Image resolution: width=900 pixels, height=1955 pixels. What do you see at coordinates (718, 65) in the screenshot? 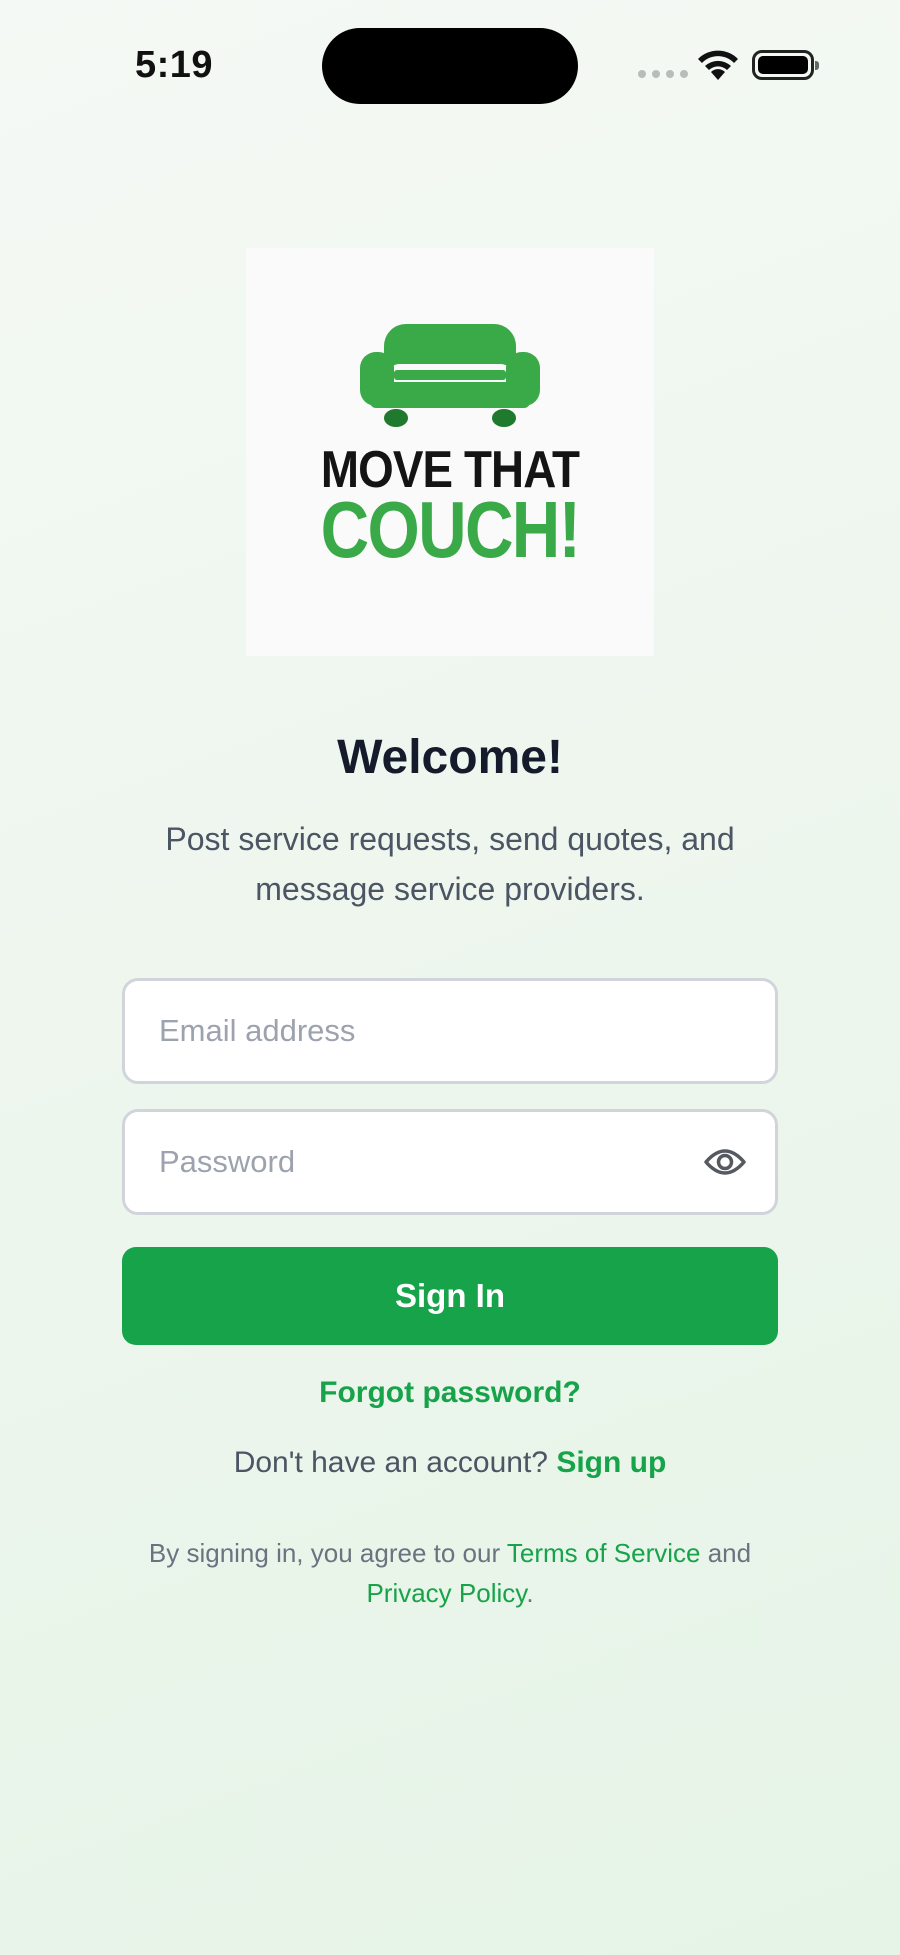
I see `wifi-icon` at bounding box center [718, 65].